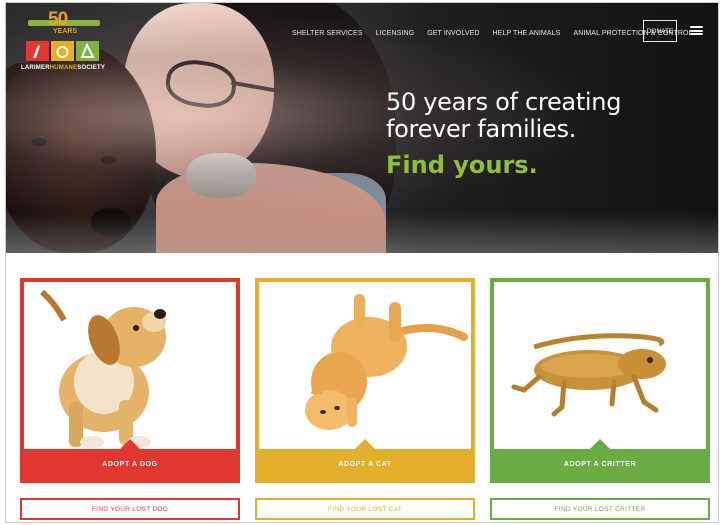 The height and width of the screenshot is (525, 724). I want to click on adopt-dog-card: ADOPT A DOG, so click(130, 380).